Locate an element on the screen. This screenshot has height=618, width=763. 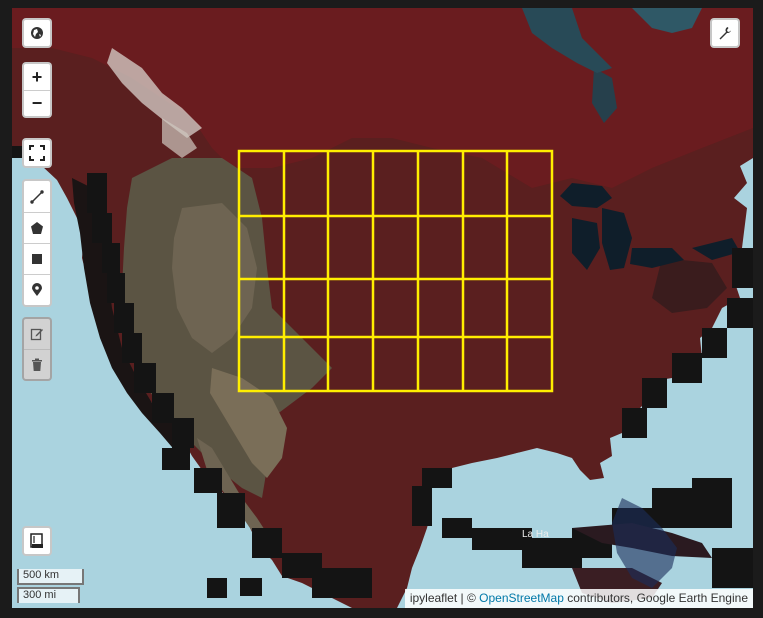
edit-layers-button is located at coordinates (37, 334).